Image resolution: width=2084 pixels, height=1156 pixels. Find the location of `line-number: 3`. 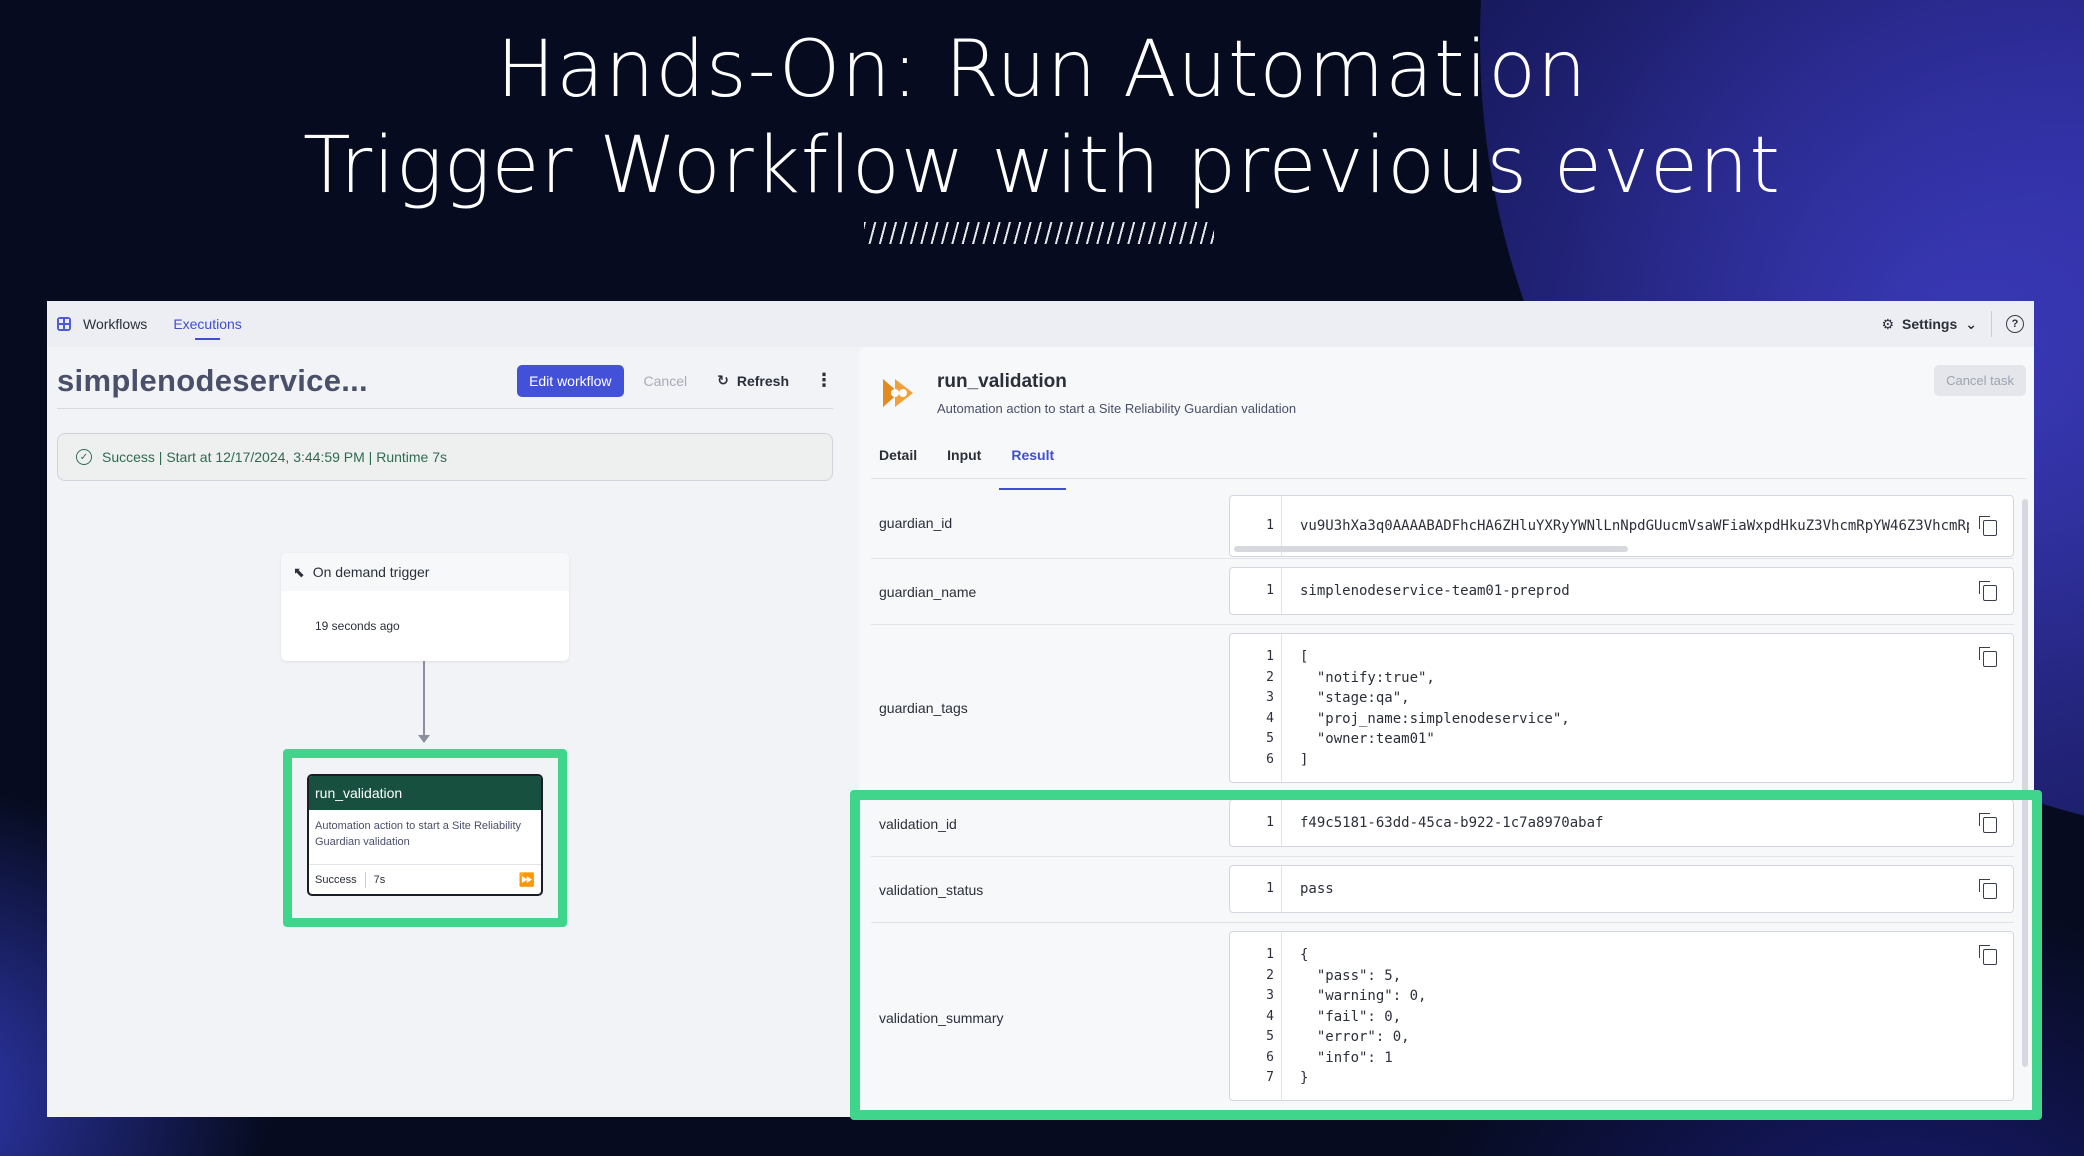

line-number: 3 is located at coordinates (1270, 697).